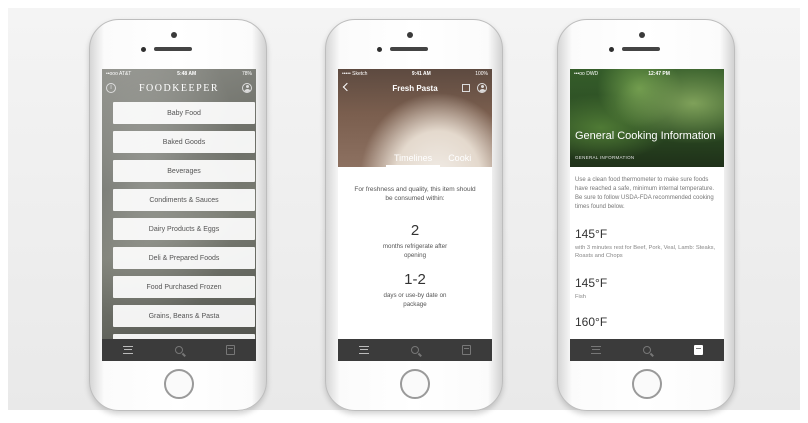 The width and height of the screenshot is (808, 423). Describe the element at coordinates (466, 88) in the screenshot. I see `calendar-add-icon` at that location.